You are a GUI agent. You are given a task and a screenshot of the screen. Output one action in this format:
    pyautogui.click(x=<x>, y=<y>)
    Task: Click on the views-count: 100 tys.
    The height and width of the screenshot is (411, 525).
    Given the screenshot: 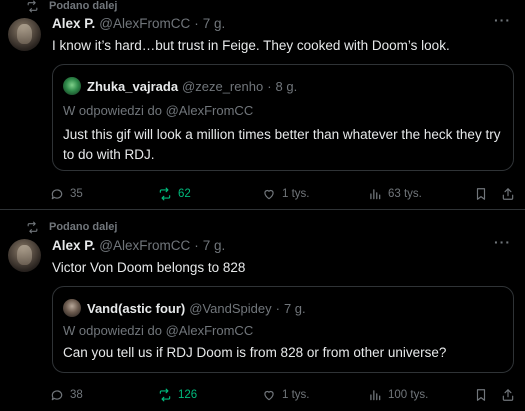 What is the action you would take?
    pyautogui.click(x=408, y=395)
    